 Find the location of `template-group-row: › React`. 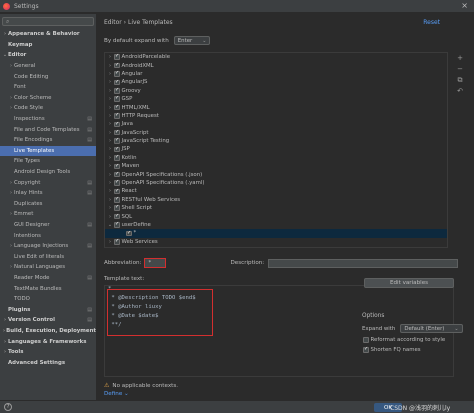

template-group-row: › React is located at coordinates (276, 191).